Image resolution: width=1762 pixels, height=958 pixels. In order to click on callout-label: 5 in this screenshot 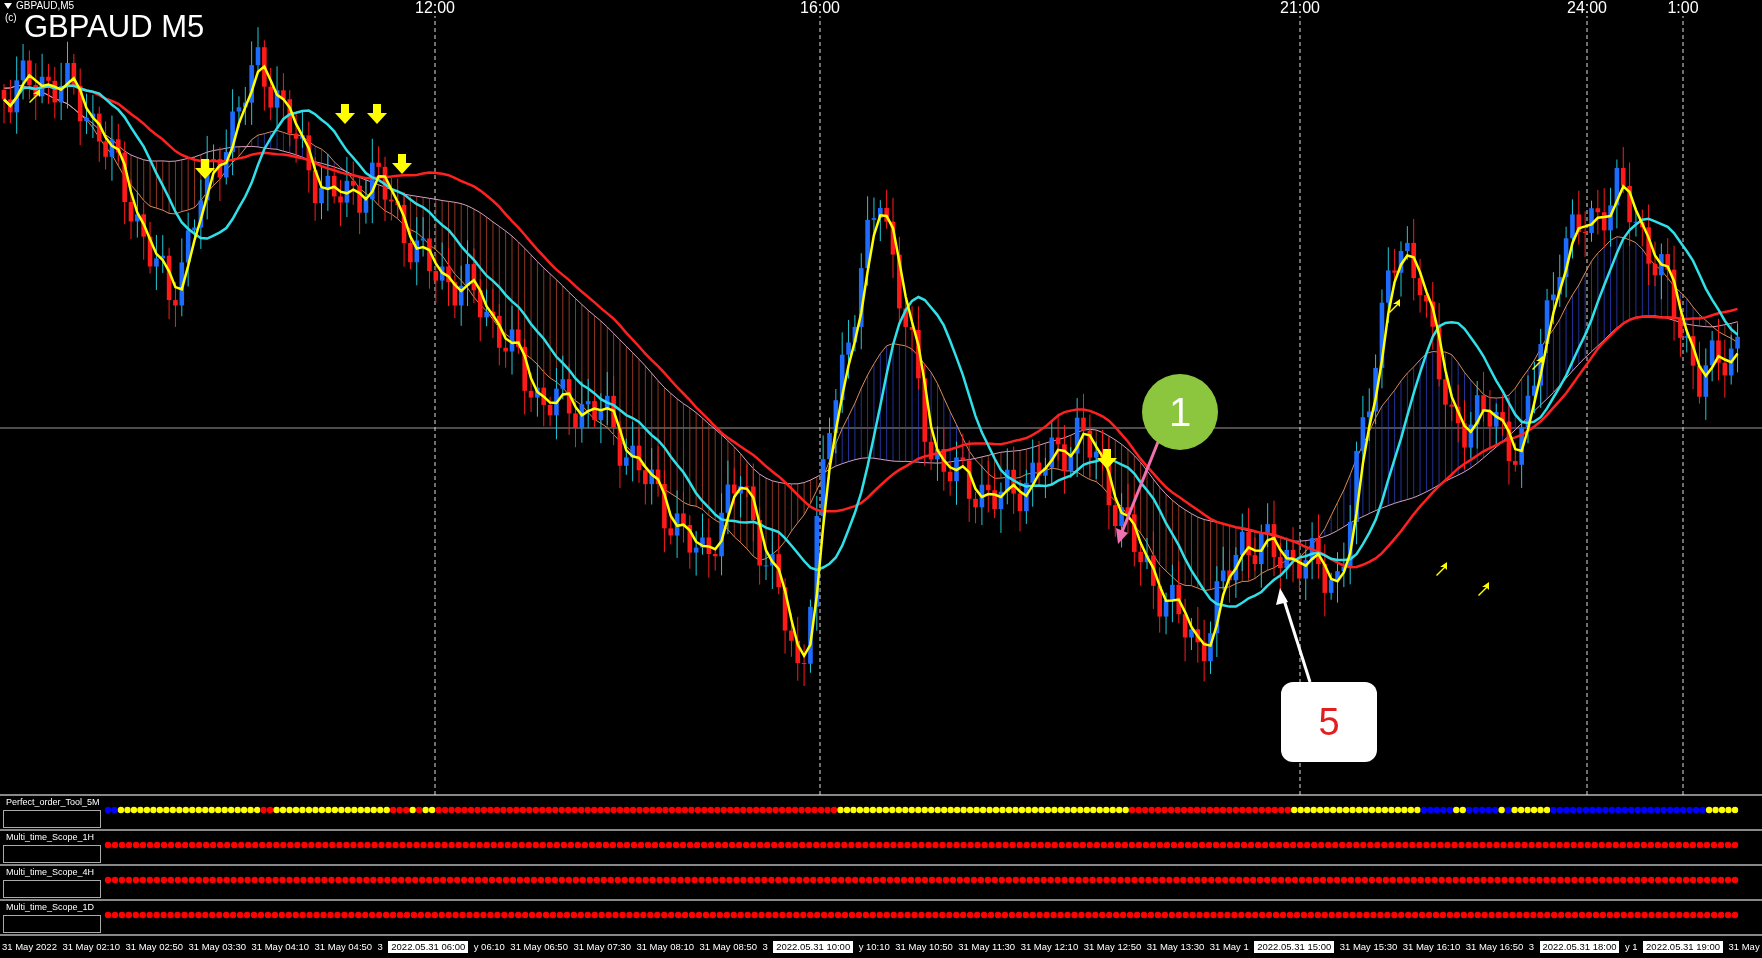, I will do `click(1329, 722)`.